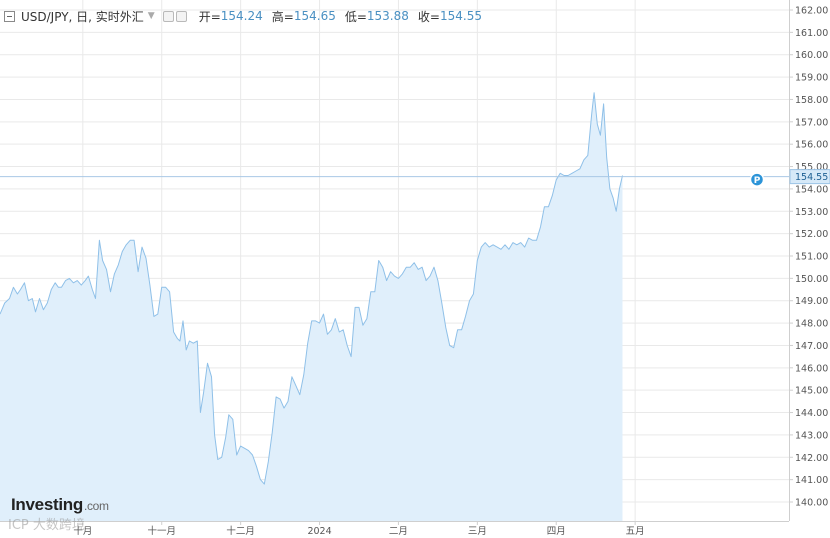 Image resolution: width=830 pixels, height=538 pixels. I want to click on x-tick-label: 二月, so click(398, 531).